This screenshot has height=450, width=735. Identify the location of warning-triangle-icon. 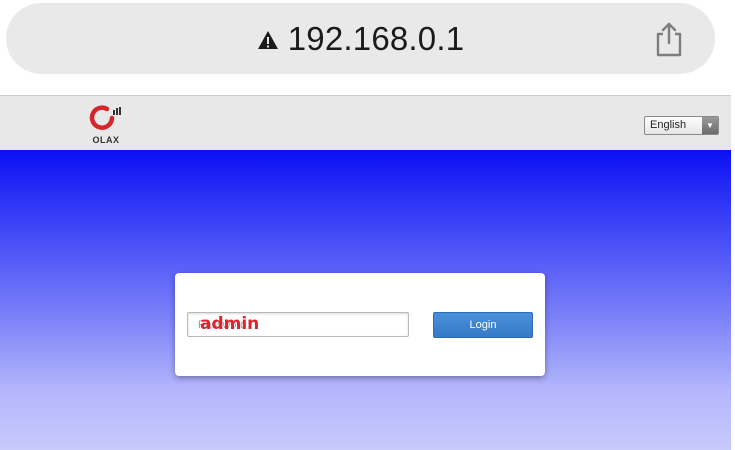
(267, 39).